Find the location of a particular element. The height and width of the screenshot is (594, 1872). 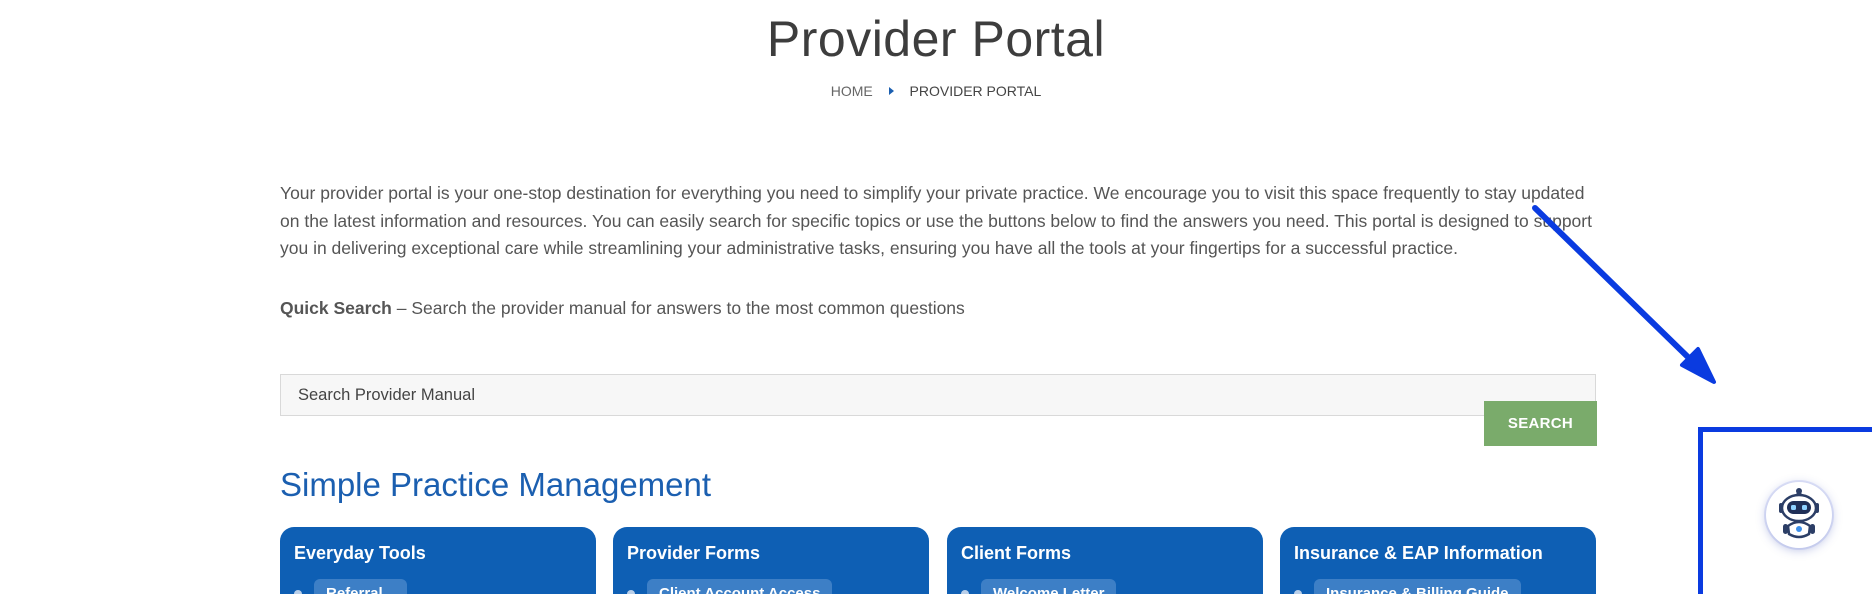

breadcrumb-current: PROVIDER PORTAL is located at coordinates (975, 91).